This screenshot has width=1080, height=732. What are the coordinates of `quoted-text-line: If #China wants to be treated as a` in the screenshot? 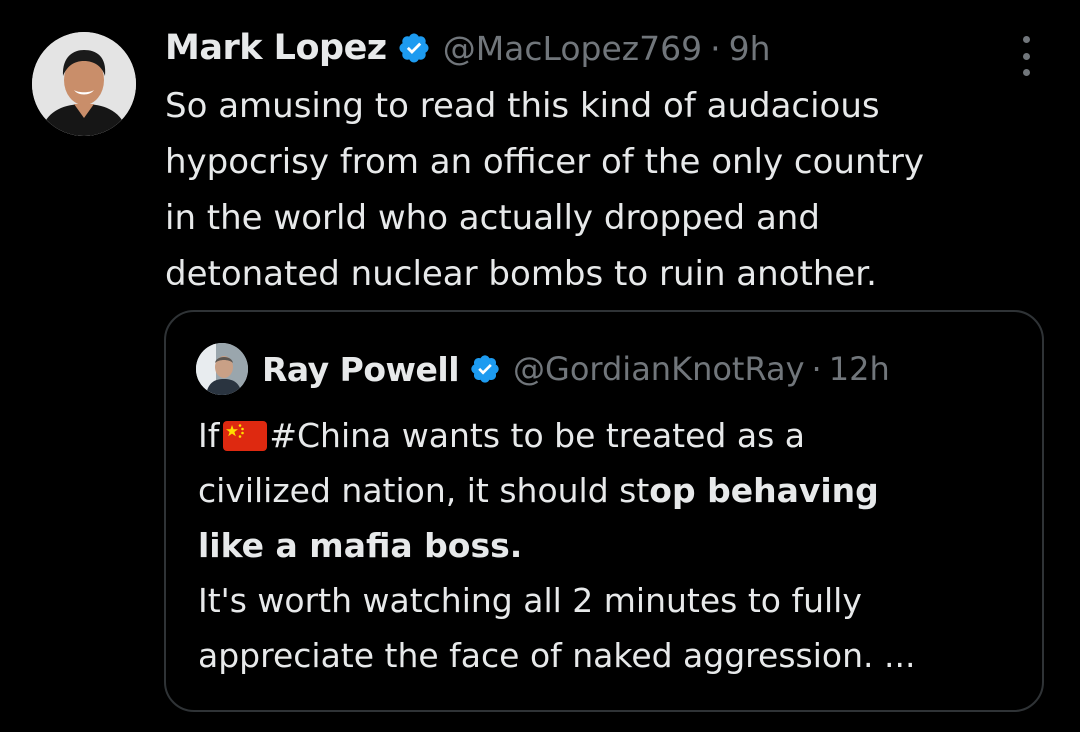 It's located at (613, 435).